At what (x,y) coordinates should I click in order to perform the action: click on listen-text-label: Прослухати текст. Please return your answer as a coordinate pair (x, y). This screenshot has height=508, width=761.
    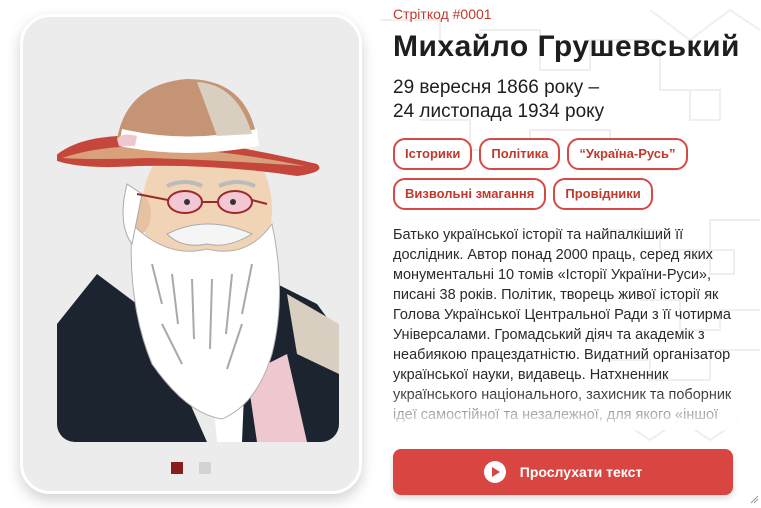
    Looking at the image, I should click on (581, 472).